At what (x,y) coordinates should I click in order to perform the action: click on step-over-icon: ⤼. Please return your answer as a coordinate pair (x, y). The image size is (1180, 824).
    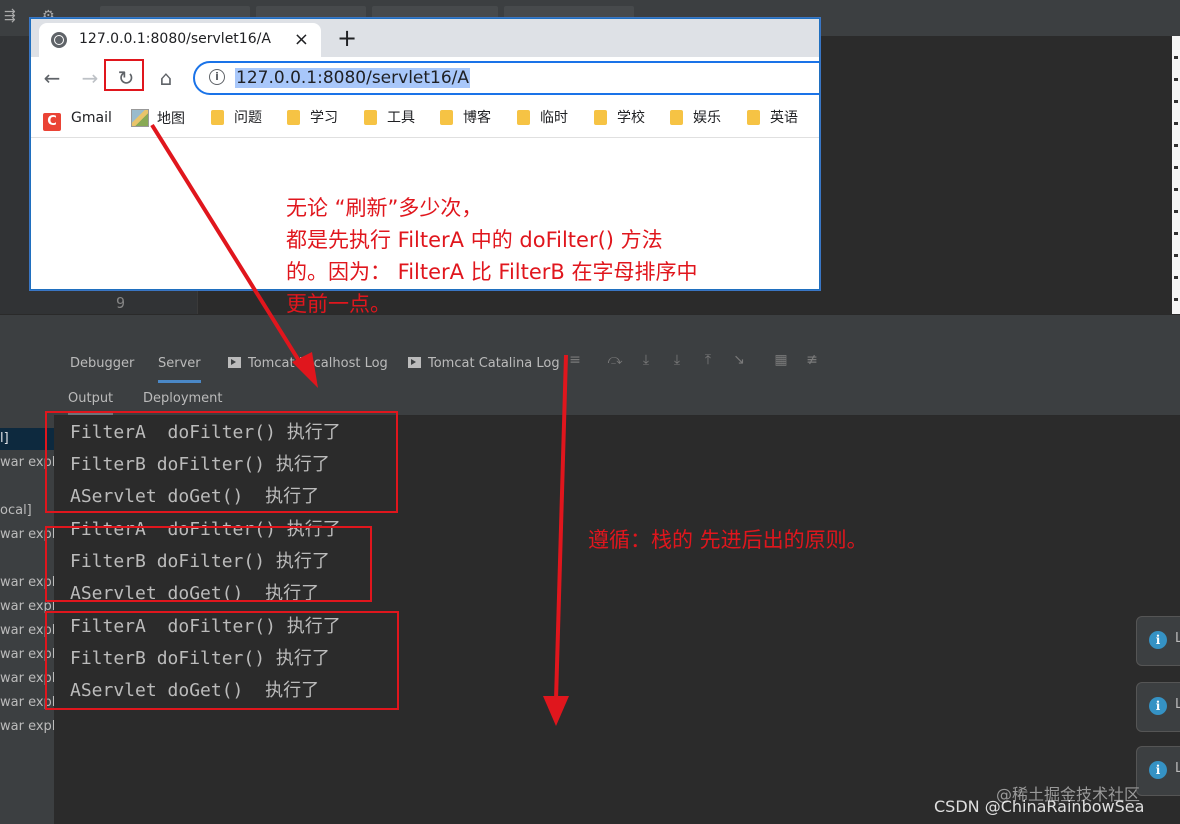
    Looking at the image, I should click on (615, 360).